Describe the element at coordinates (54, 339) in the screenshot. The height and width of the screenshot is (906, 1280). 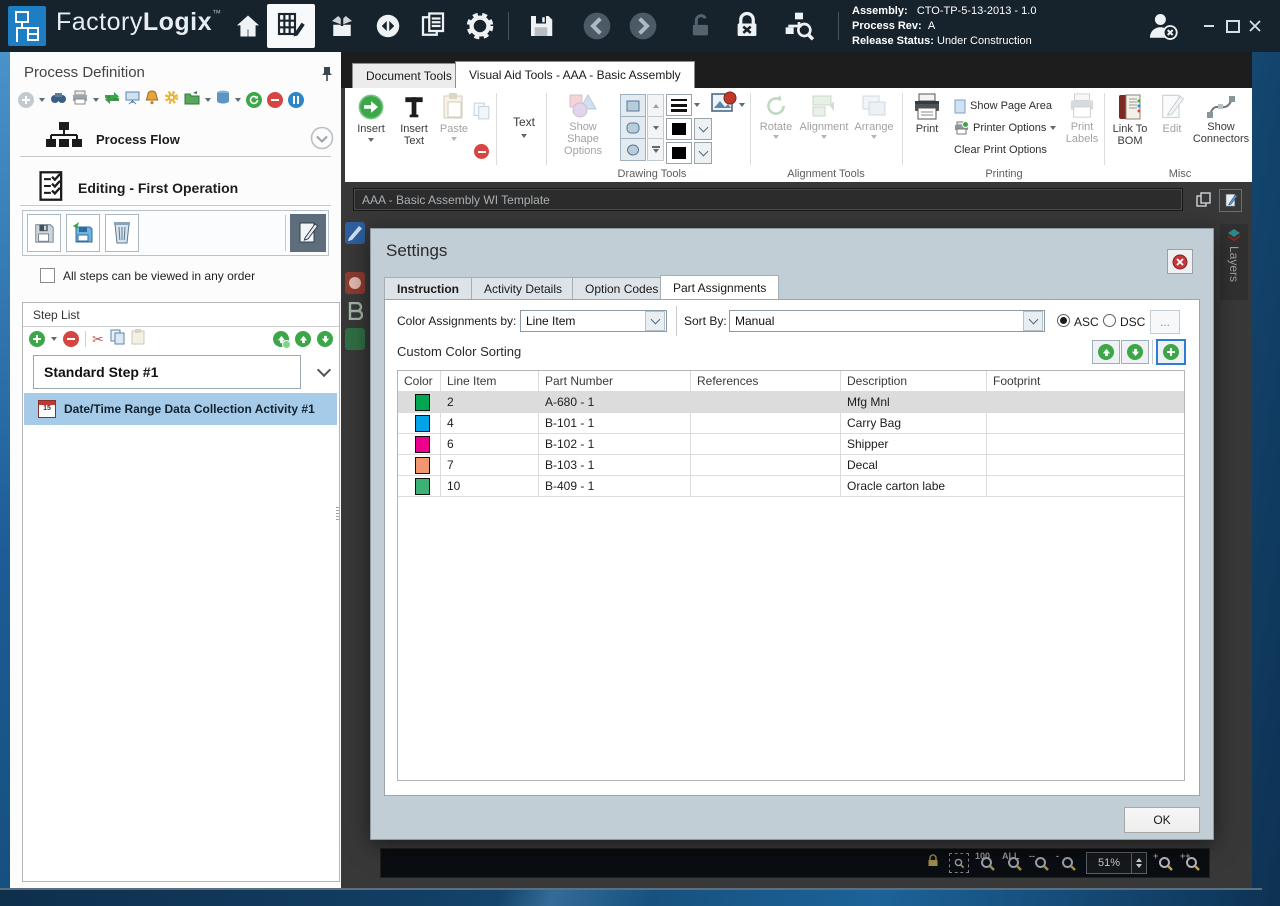
I see `add-step-dropdown-icon` at that location.